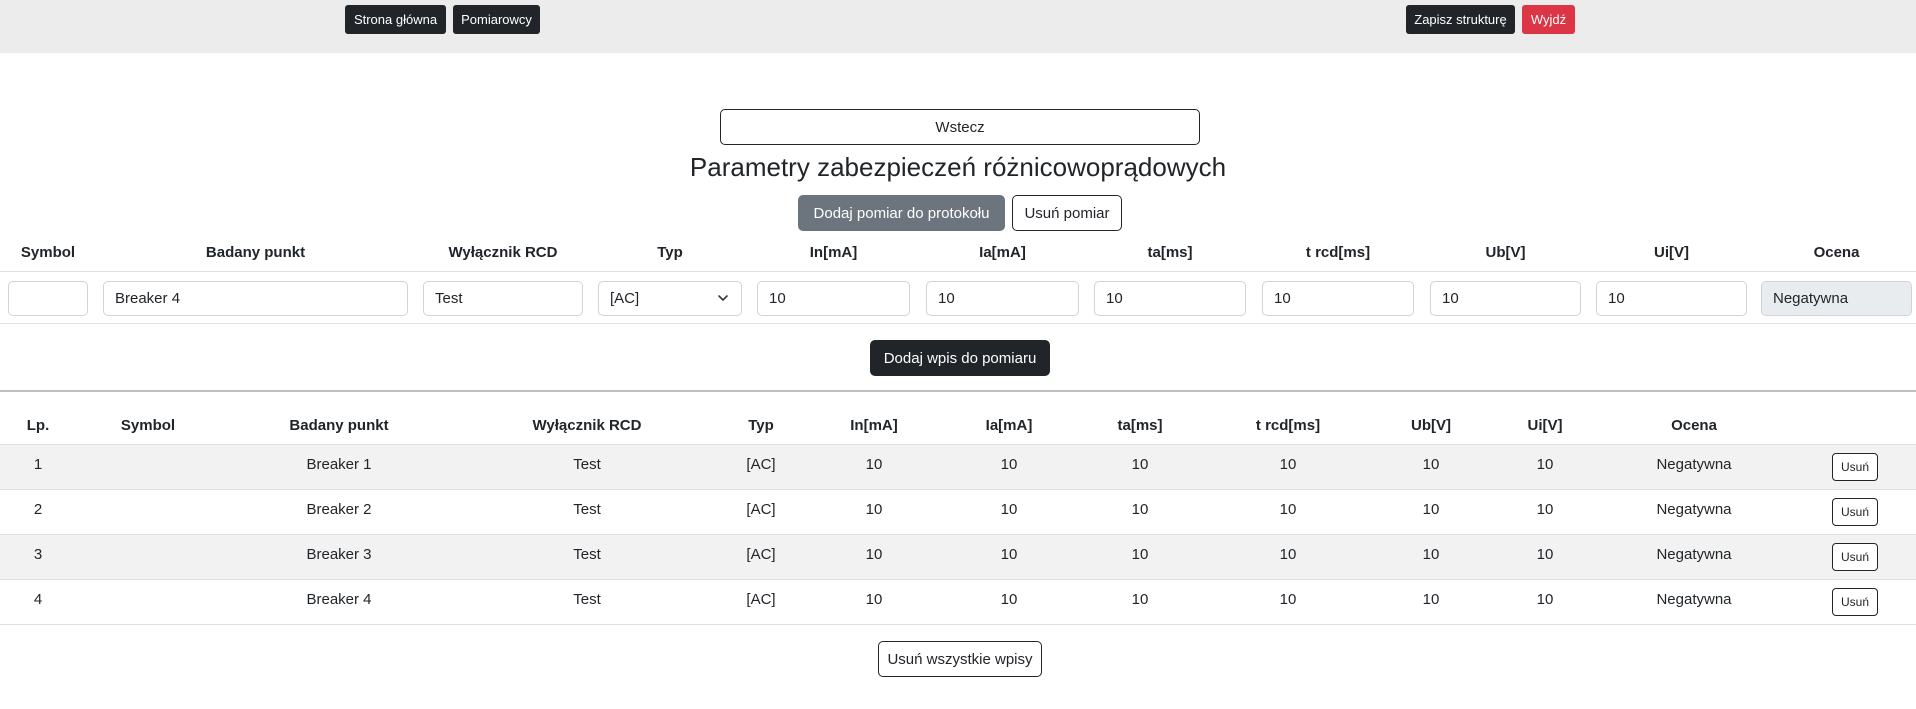  What do you see at coordinates (960, 659) in the screenshot?
I see `remove-all-entries-button: Usuń wszystkie wpisy` at bounding box center [960, 659].